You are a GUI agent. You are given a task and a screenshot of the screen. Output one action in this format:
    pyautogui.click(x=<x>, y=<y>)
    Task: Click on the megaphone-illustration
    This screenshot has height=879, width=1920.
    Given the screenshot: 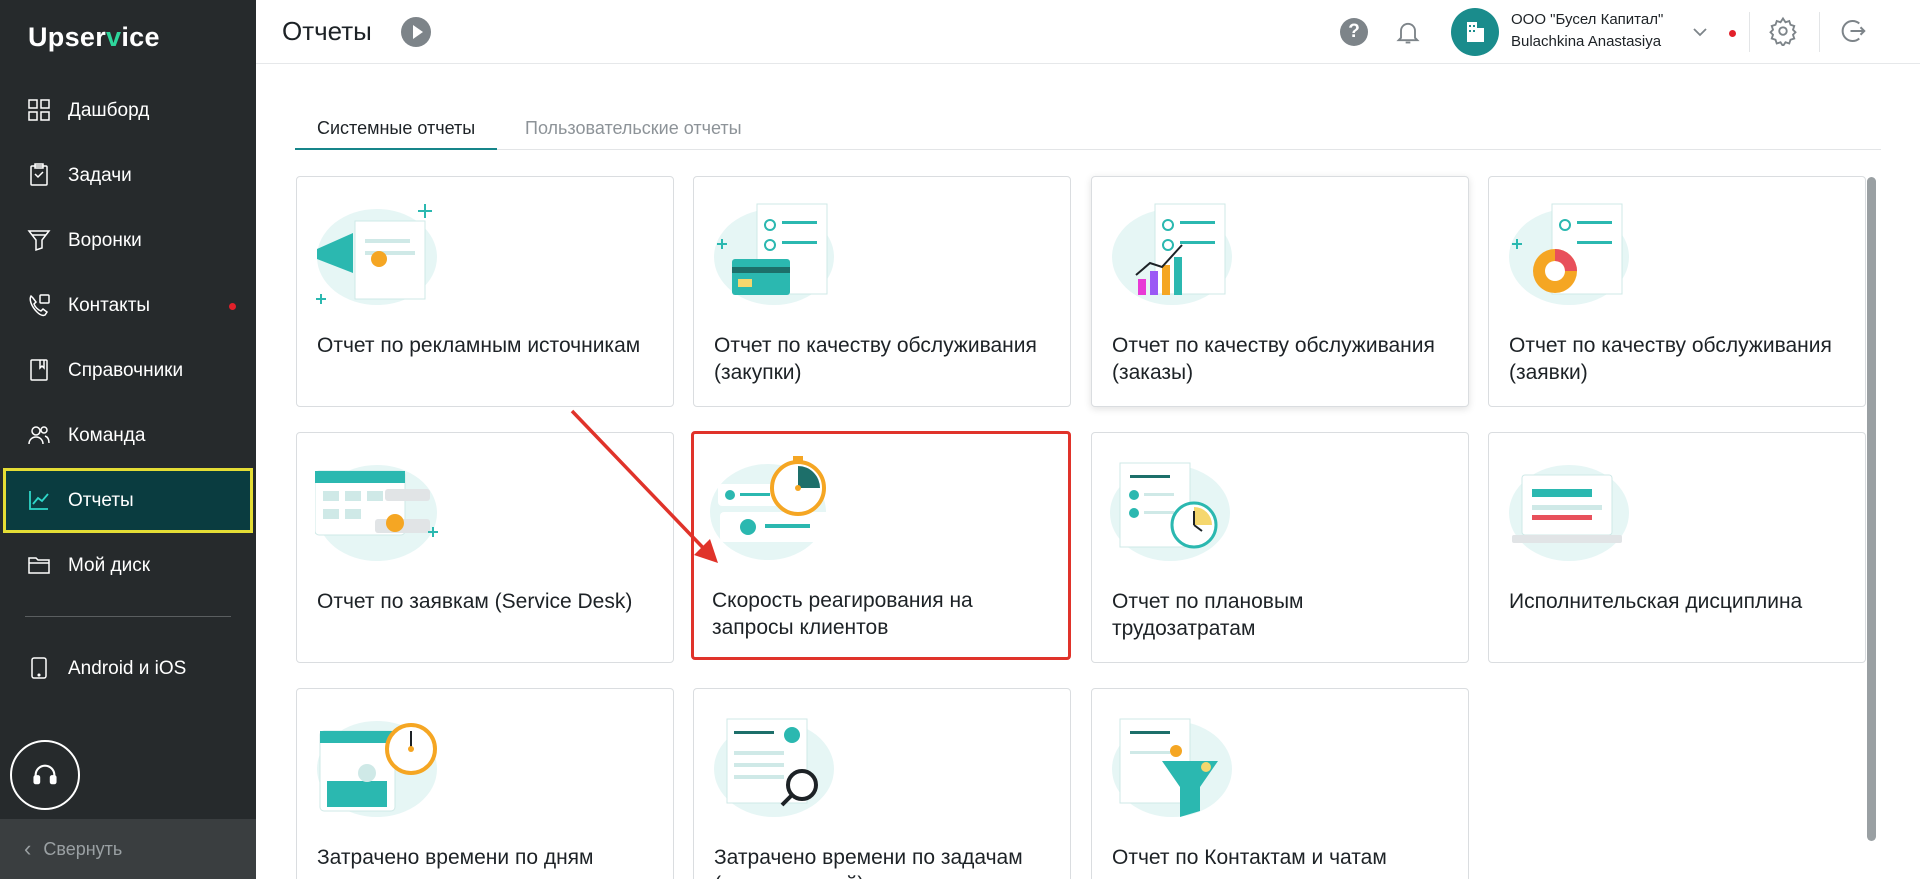 What is the action you would take?
    pyautogui.click(x=380, y=254)
    